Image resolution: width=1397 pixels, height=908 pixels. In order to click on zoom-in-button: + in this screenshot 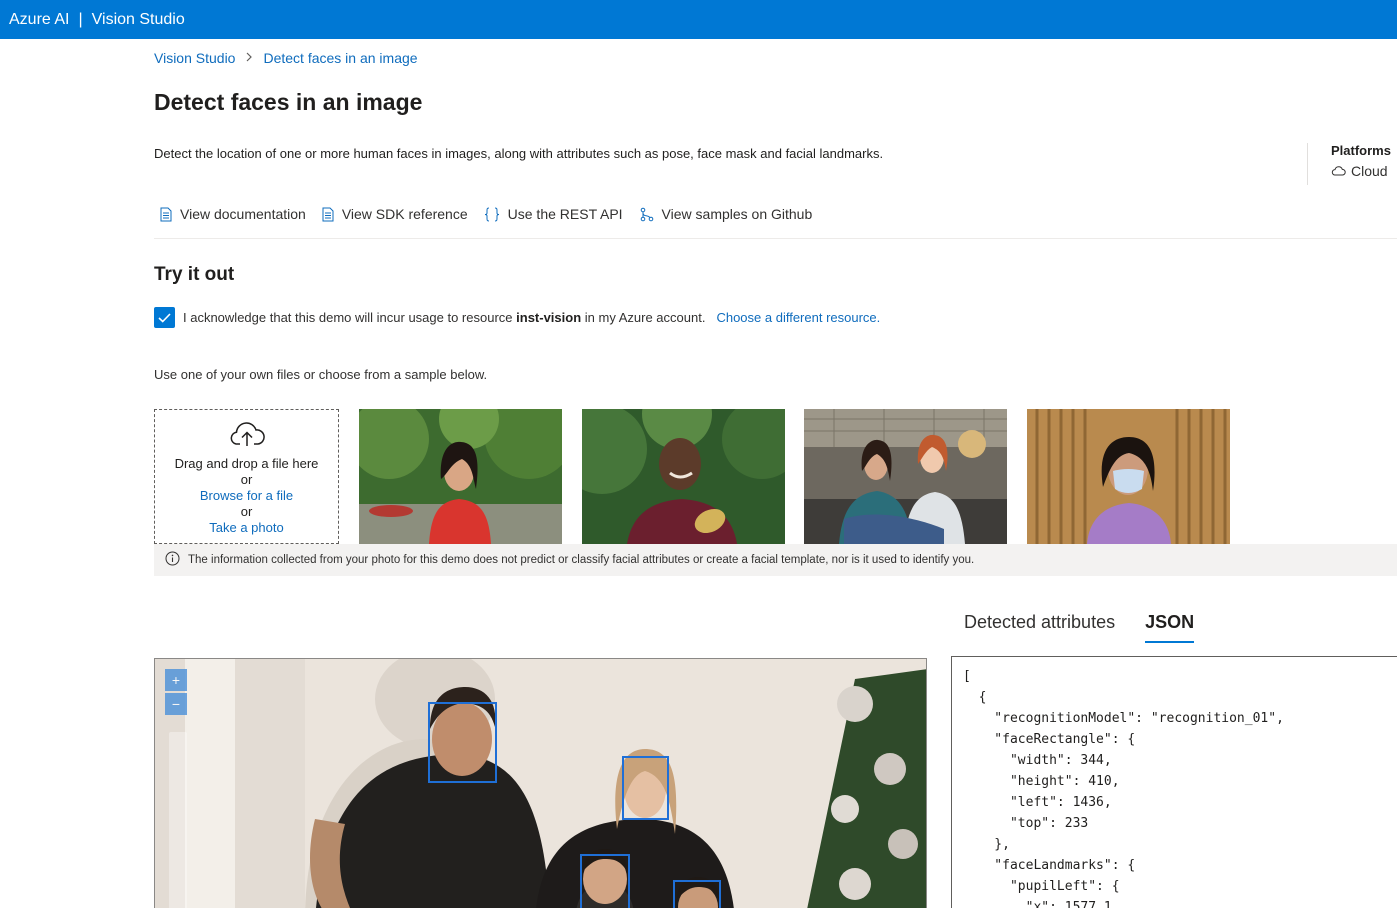, I will do `click(176, 680)`.